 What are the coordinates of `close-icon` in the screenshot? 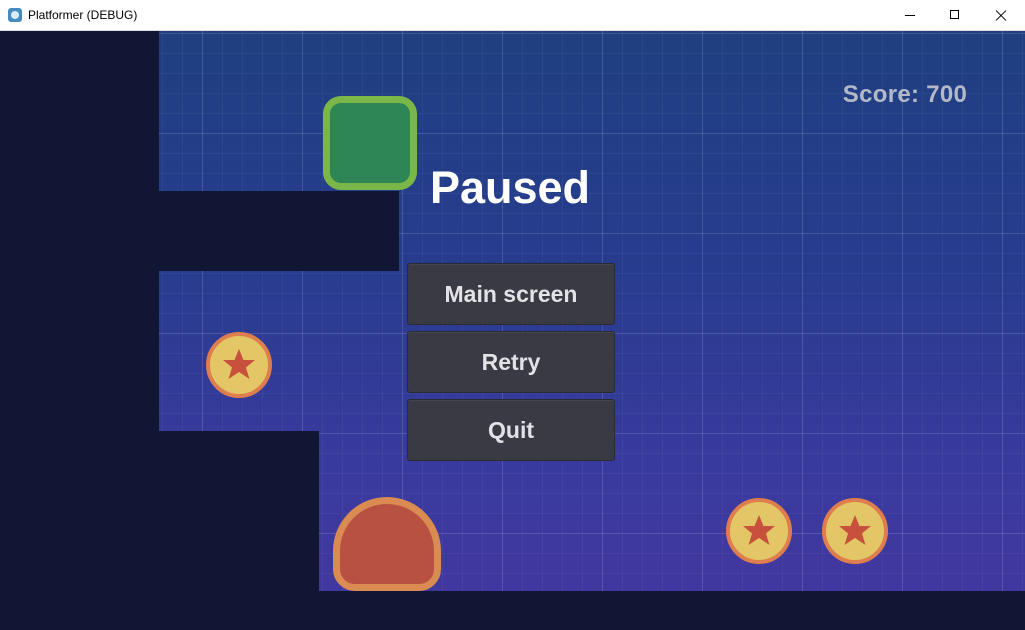 It's located at (1001, 15).